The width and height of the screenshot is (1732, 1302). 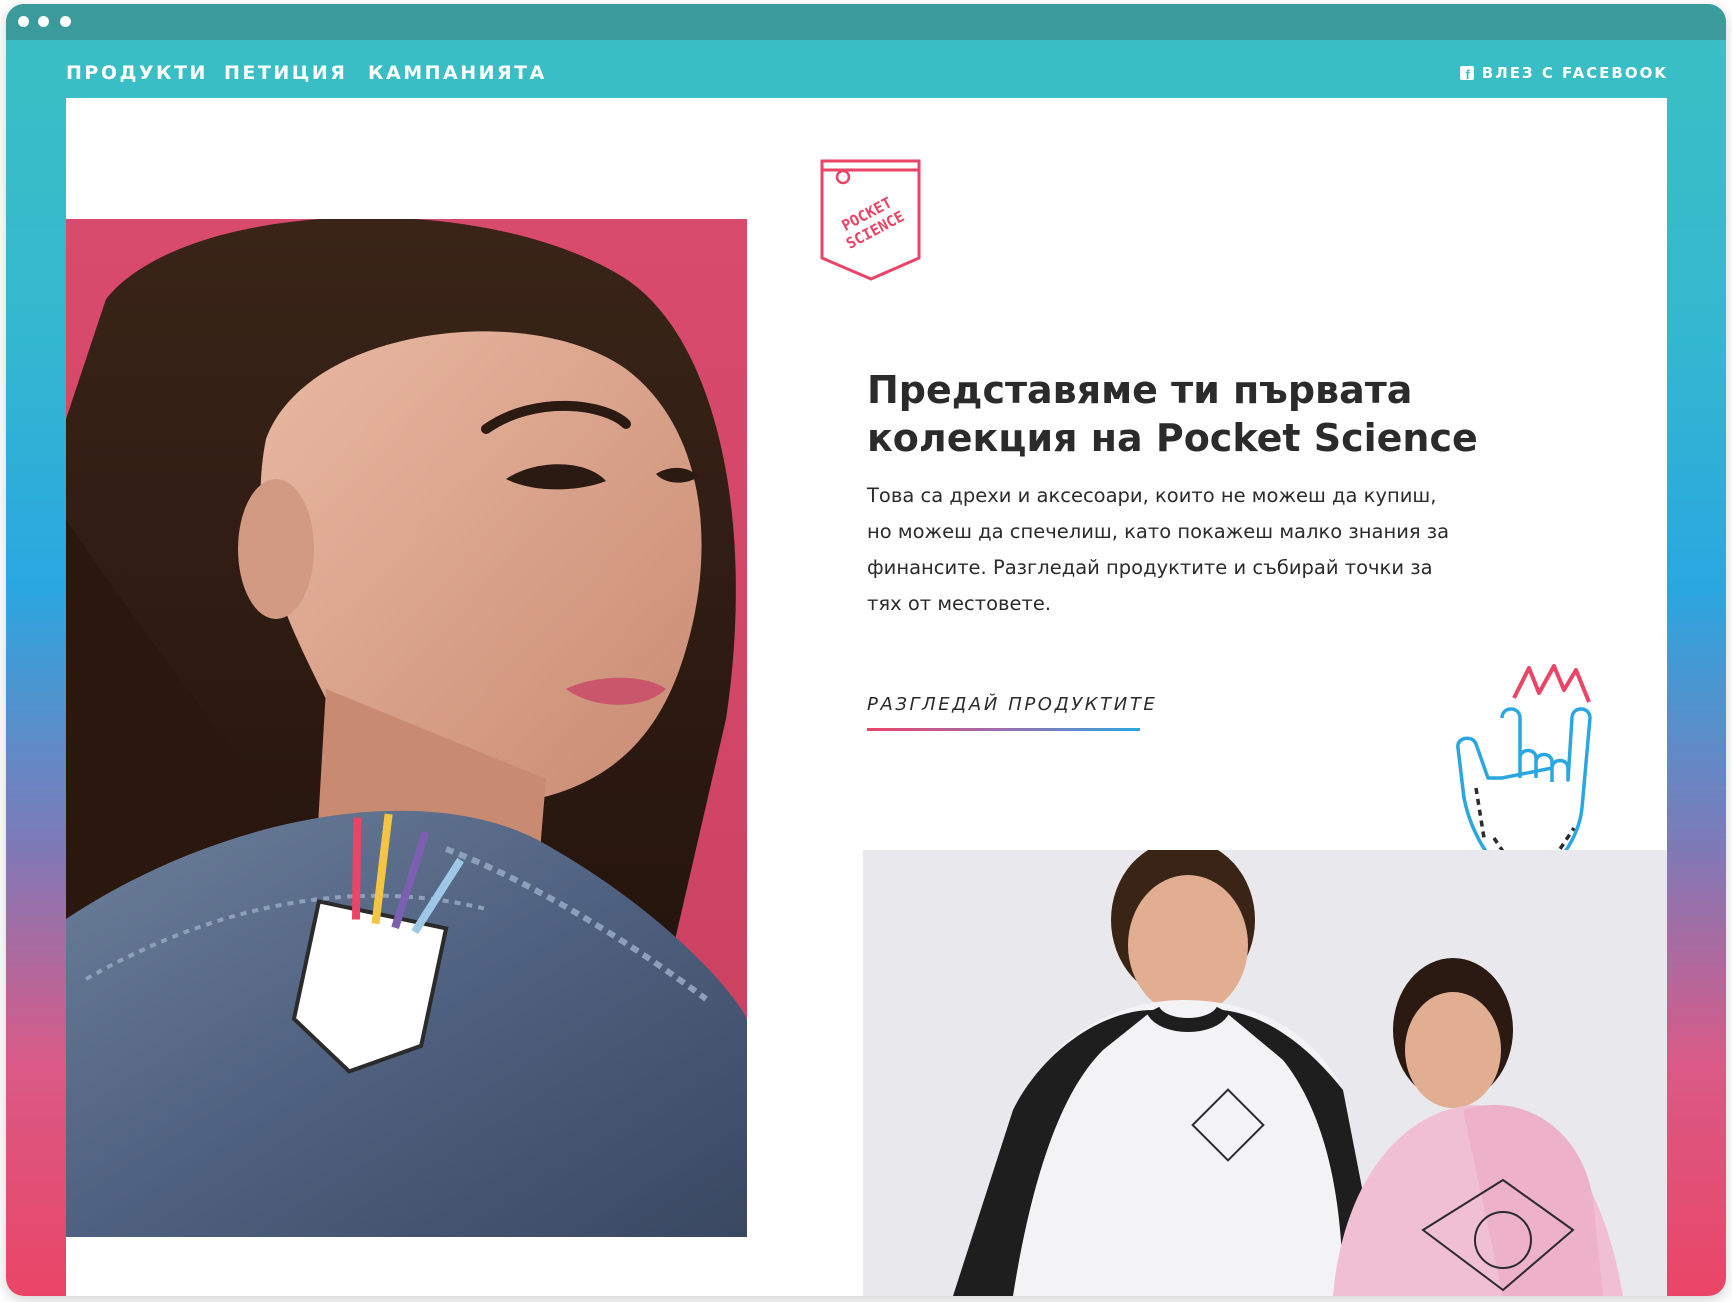 What do you see at coordinates (1574, 73) in the screenshot?
I see `facebook-login-label: ВЛЕЗ С FACEBOOK` at bounding box center [1574, 73].